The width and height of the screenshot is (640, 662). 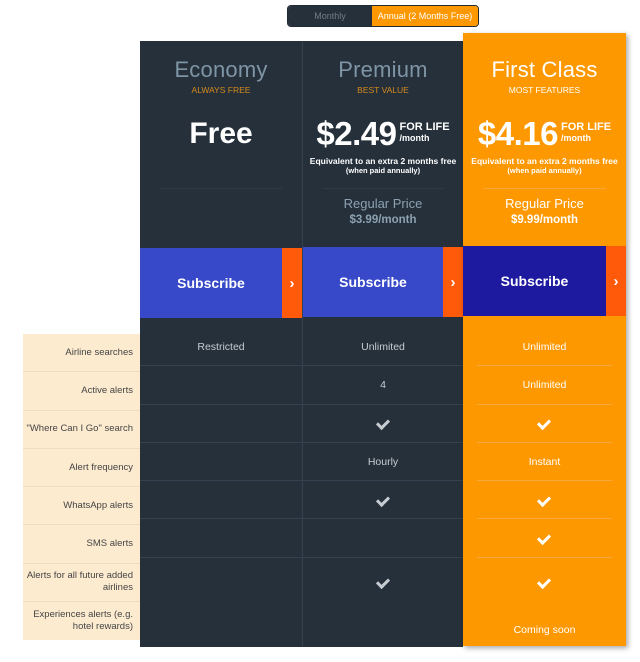 What do you see at coordinates (544, 90) in the screenshot?
I see `plan-tag: MOST FEATURES` at bounding box center [544, 90].